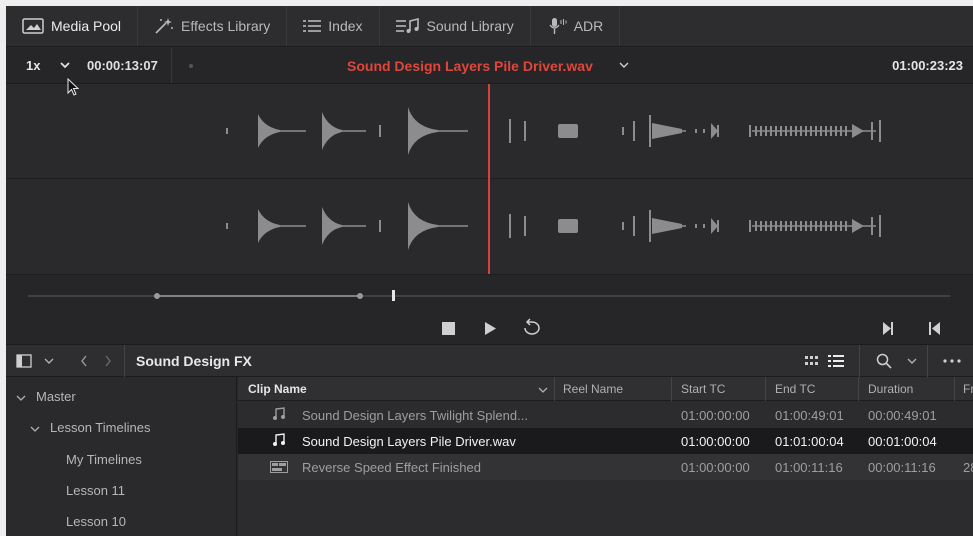 The width and height of the screenshot is (973, 536). Describe the element at coordinates (360, 296) in the screenshot. I see `scrub-out-handle` at that location.